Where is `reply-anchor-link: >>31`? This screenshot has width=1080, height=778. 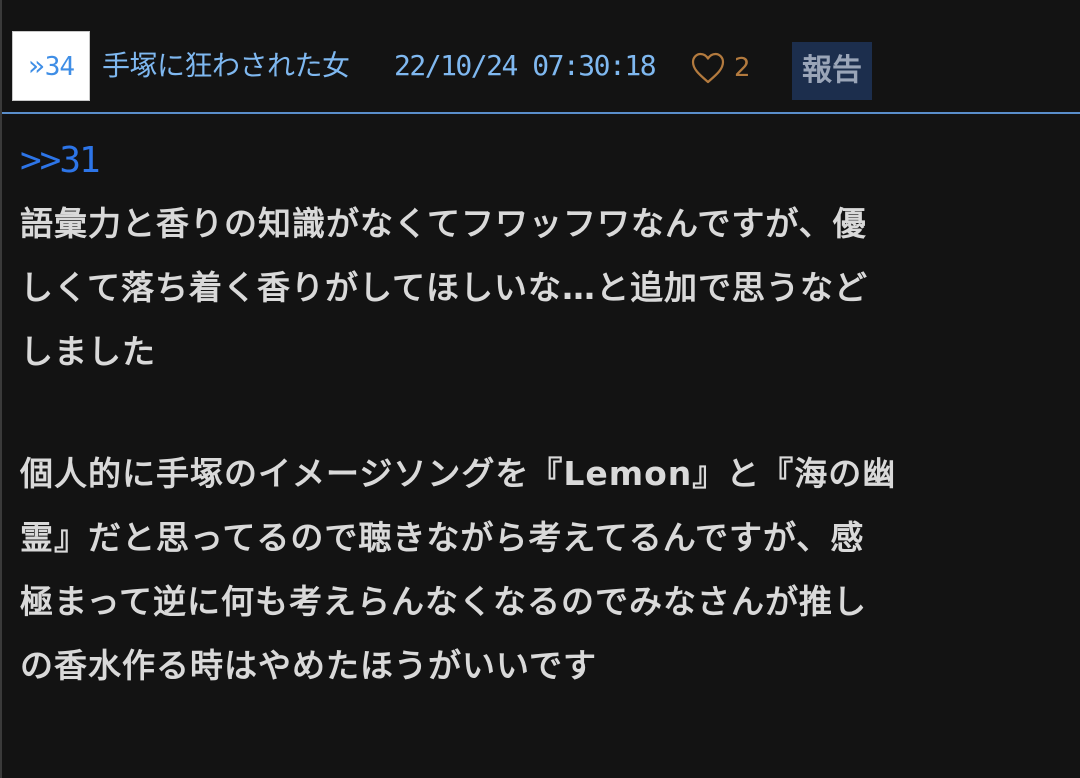 reply-anchor-link: >>31 is located at coordinates (548, 161).